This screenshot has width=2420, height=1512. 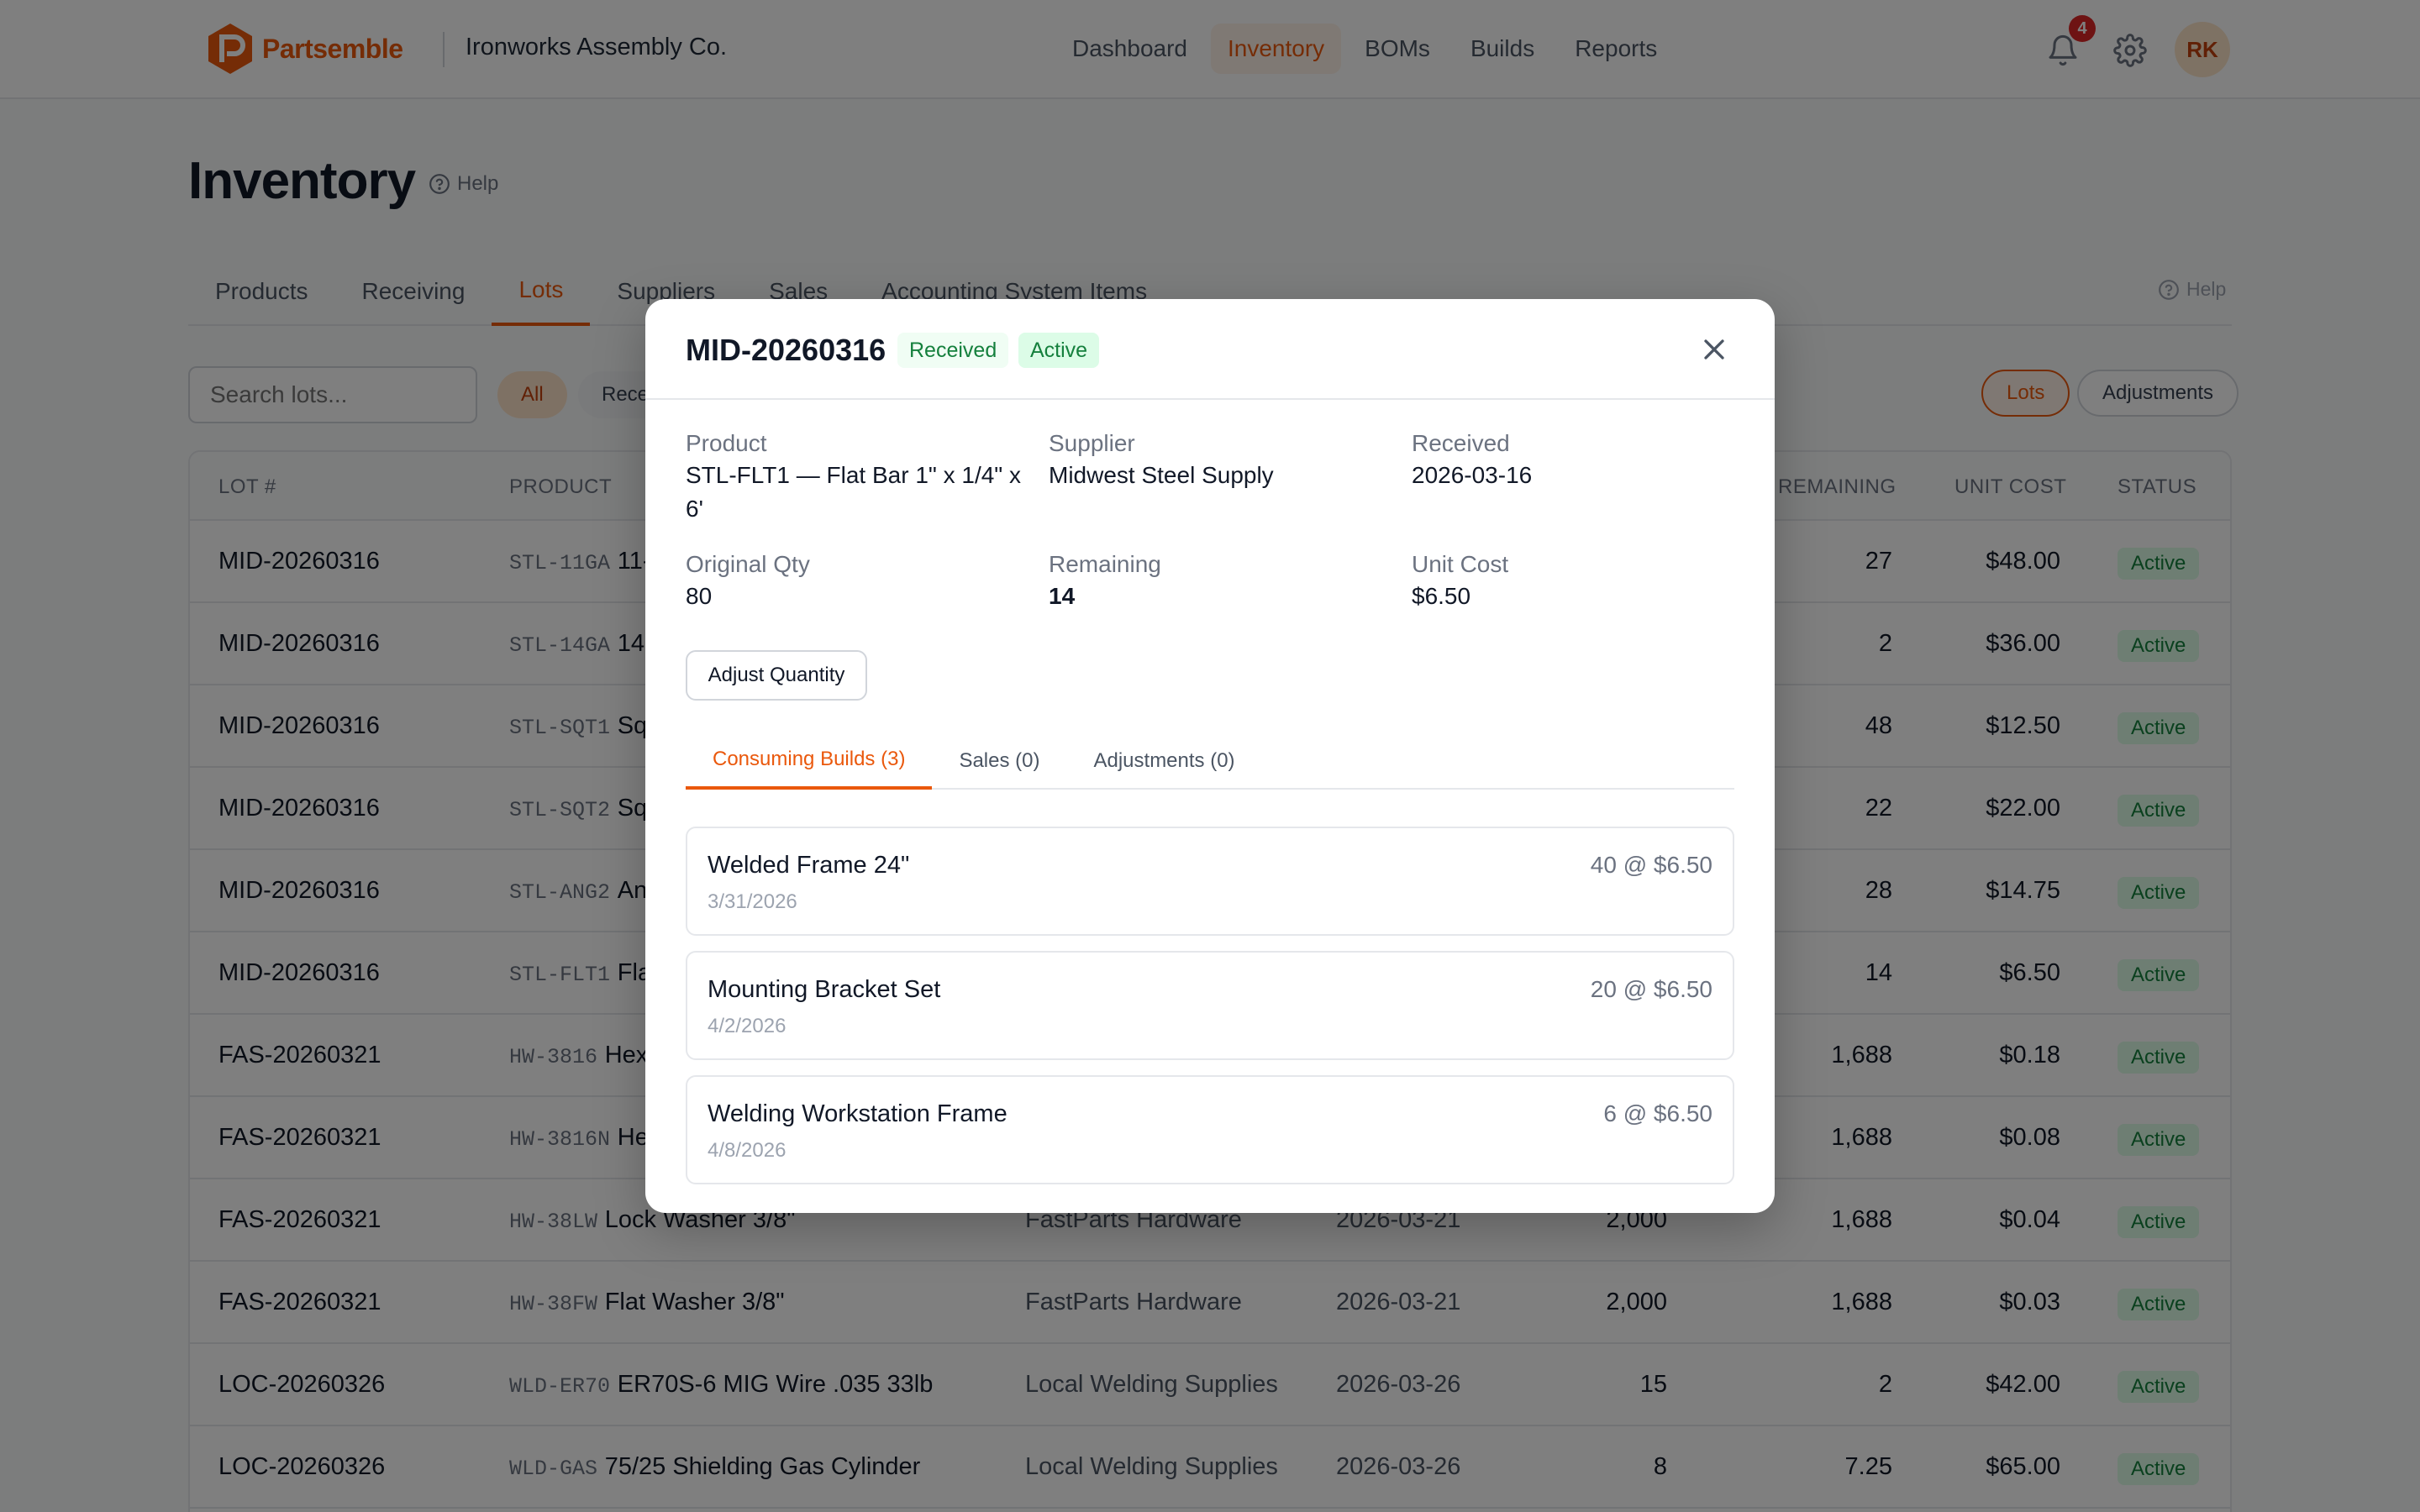 I want to click on modal-title: MID-20260316, so click(x=786, y=350).